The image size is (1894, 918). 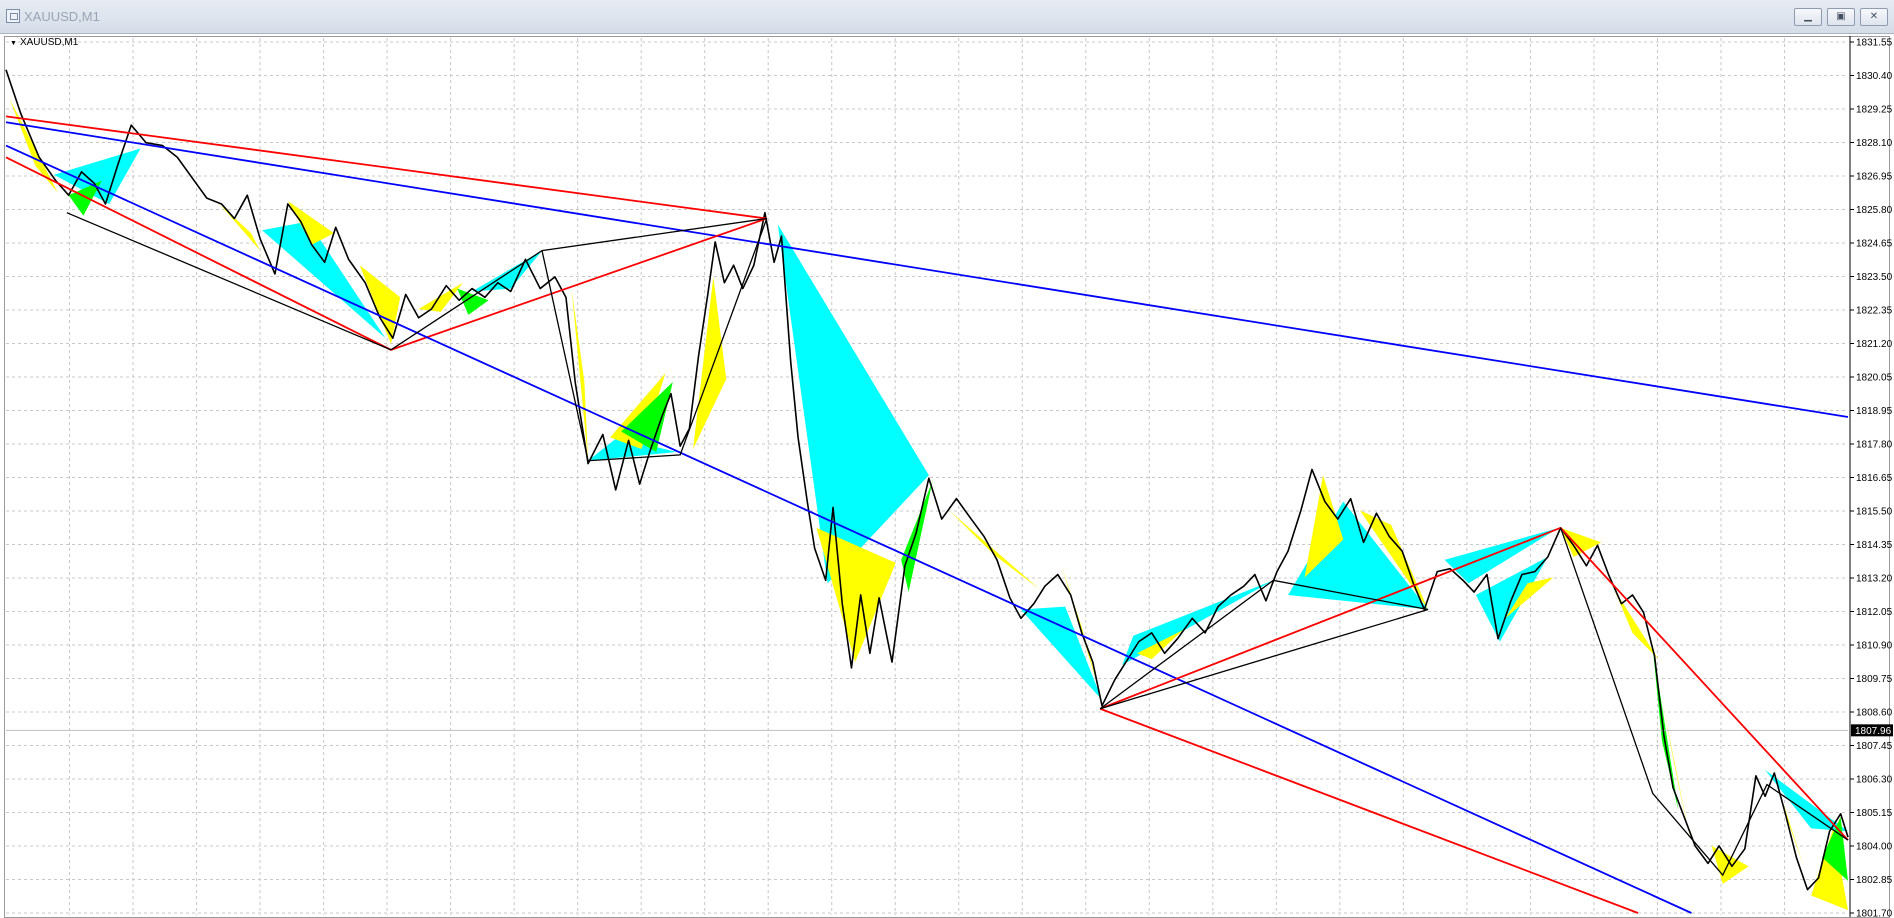 I want to click on symbol-text: XAUUSD,M1, so click(x=49, y=42).